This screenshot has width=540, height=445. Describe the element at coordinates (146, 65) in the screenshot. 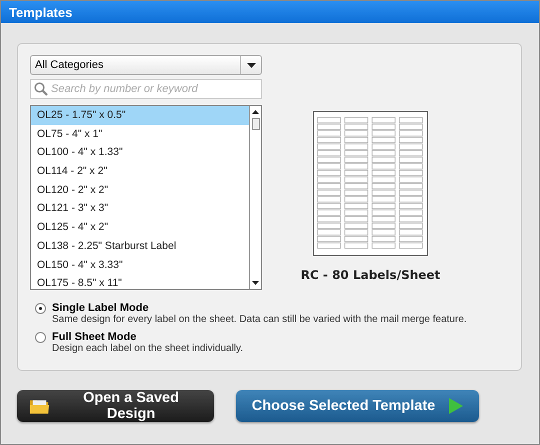

I see `category-dropdown: All Categories` at that location.